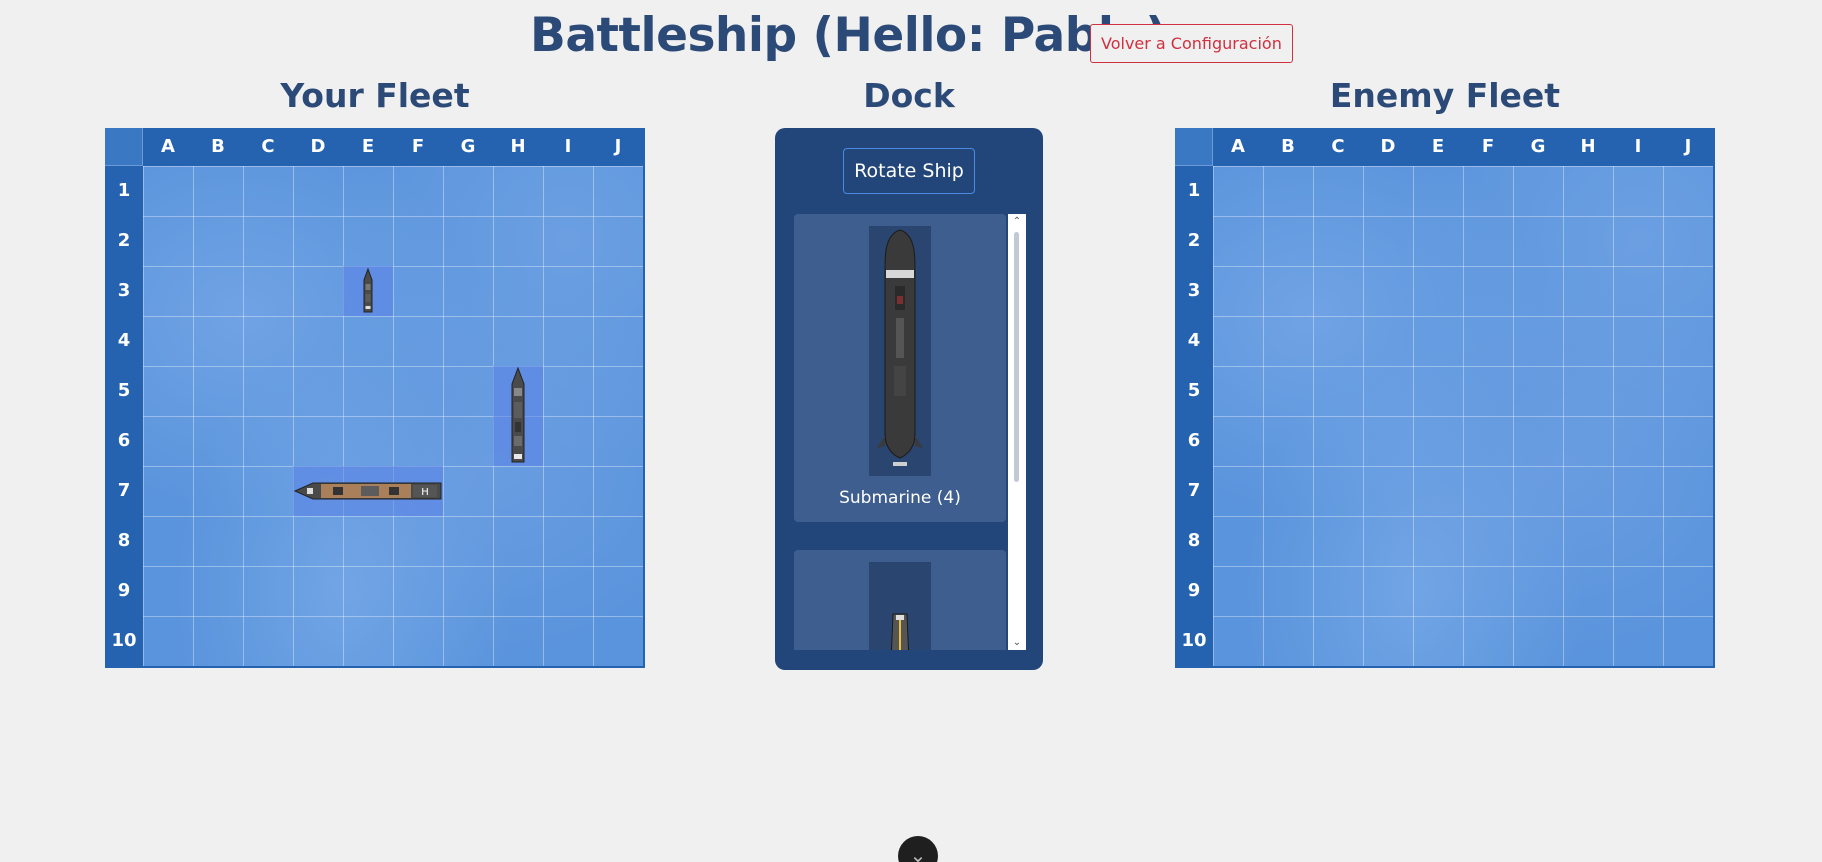 The image size is (1822, 862). Describe the element at coordinates (1016, 357) in the screenshot. I see `scrollbar-thumb` at that location.